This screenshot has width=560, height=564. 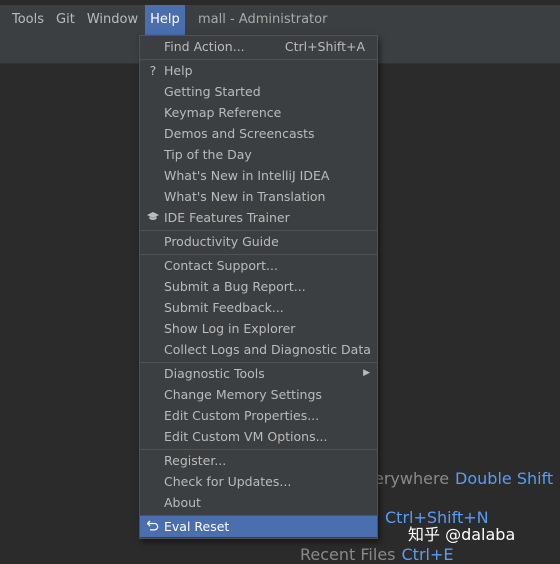 What do you see at coordinates (324, 46) in the screenshot?
I see `find-action-shortcut: Ctrl+Shift+A` at bounding box center [324, 46].